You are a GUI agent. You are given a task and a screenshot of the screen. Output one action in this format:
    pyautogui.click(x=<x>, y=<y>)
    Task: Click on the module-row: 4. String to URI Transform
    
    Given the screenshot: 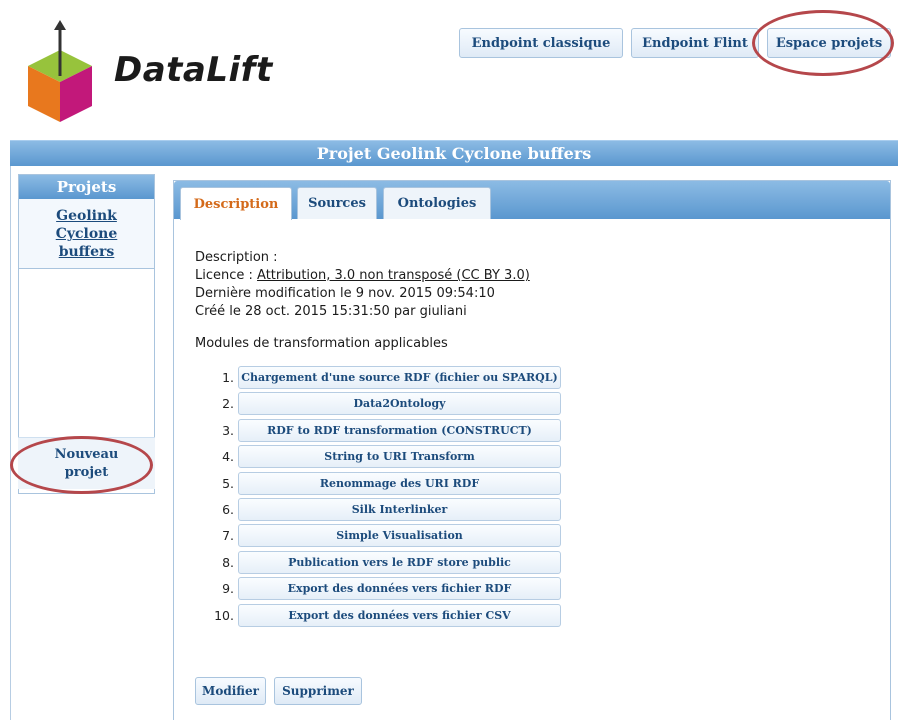 What is the action you would take?
    pyautogui.click(x=384, y=457)
    